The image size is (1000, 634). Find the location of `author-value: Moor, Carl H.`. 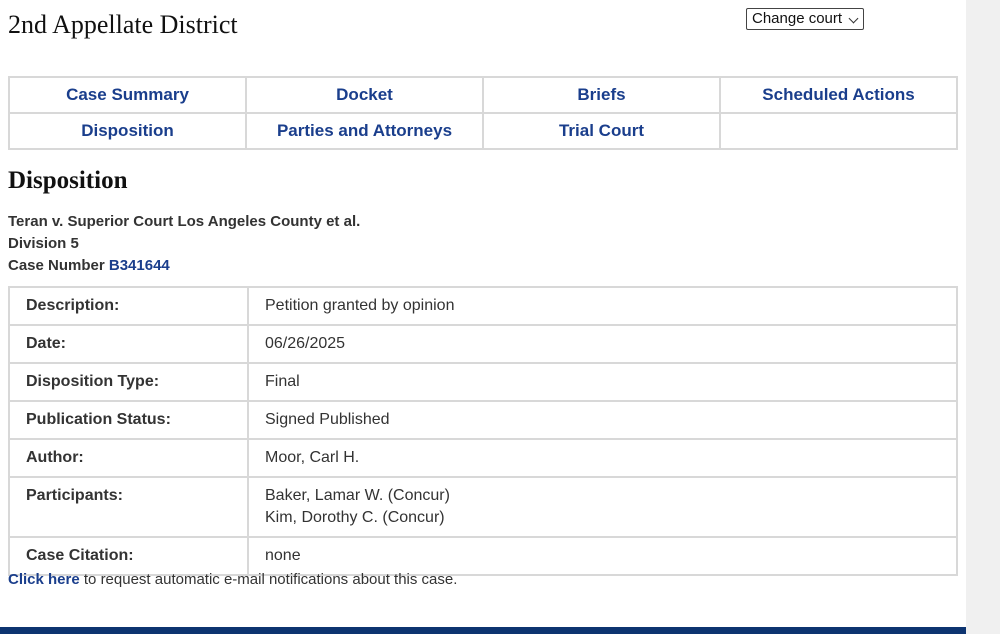

author-value: Moor, Carl H. is located at coordinates (602, 458).